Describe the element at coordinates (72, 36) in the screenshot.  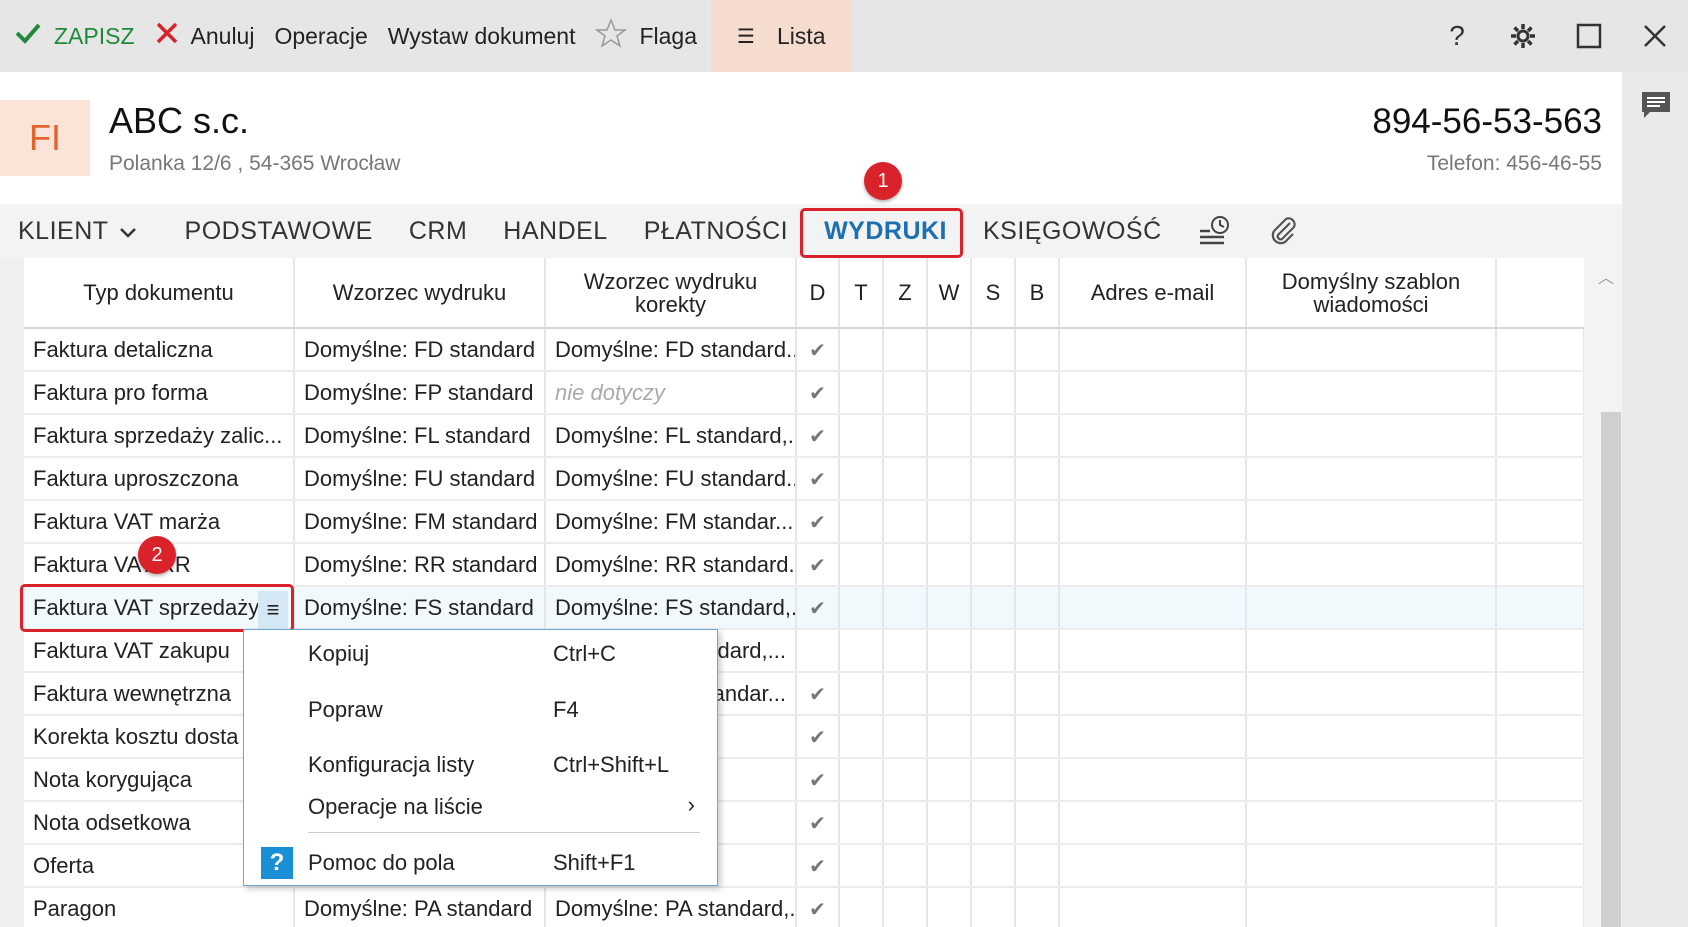
I see `save-button: ZAPISZ` at that location.